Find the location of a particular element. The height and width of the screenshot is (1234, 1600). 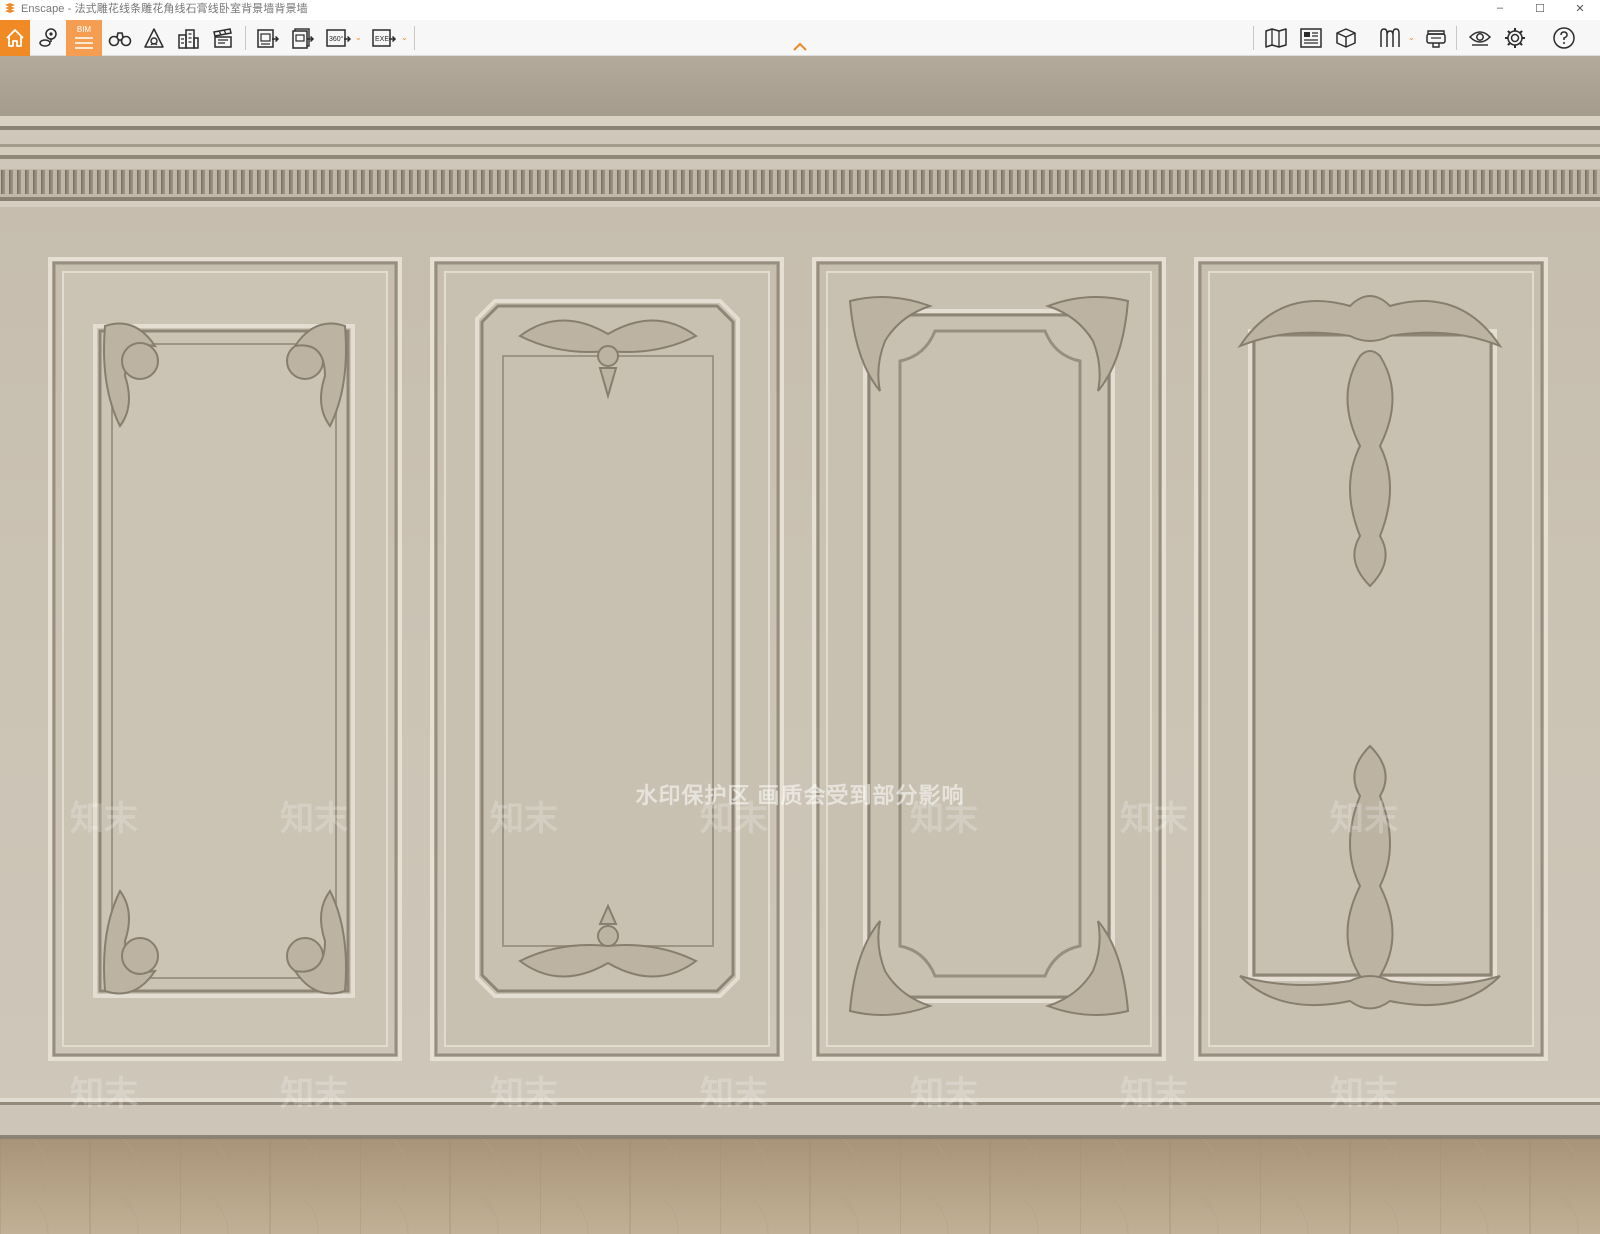

asset-library-button is located at coordinates (1311, 38).